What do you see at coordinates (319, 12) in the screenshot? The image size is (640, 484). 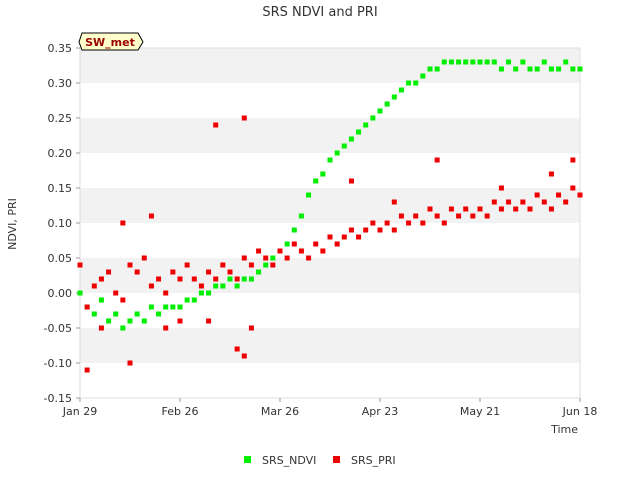 I see `chart-title: SRS NDVI and PRI` at bounding box center [319, 12].